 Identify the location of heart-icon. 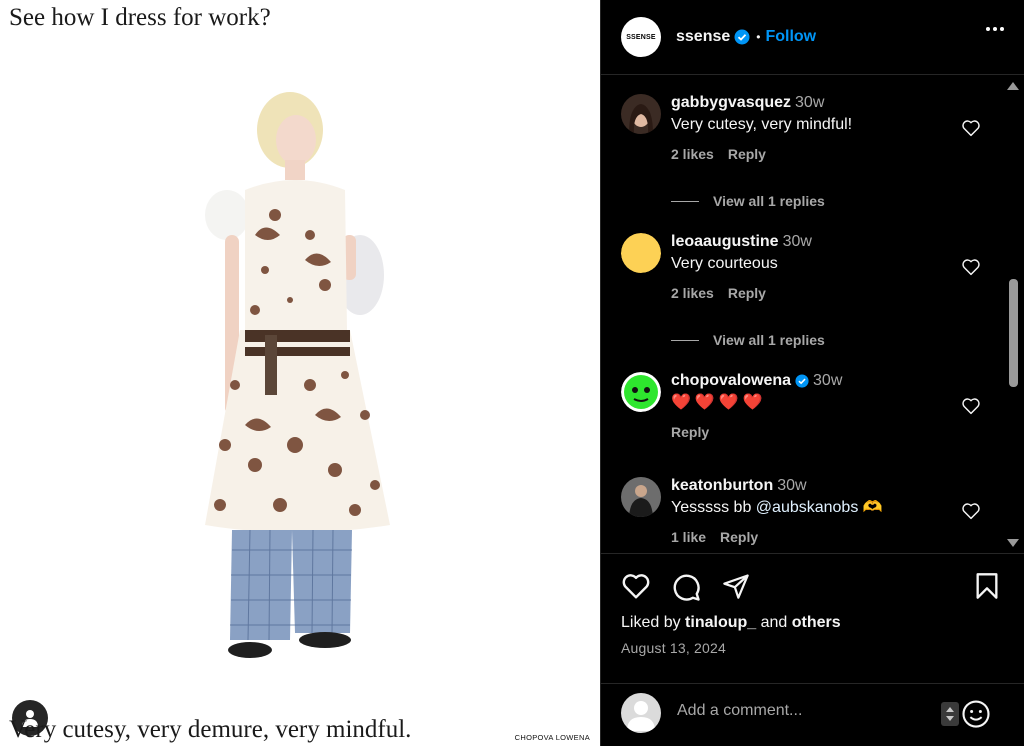
(636, 586).